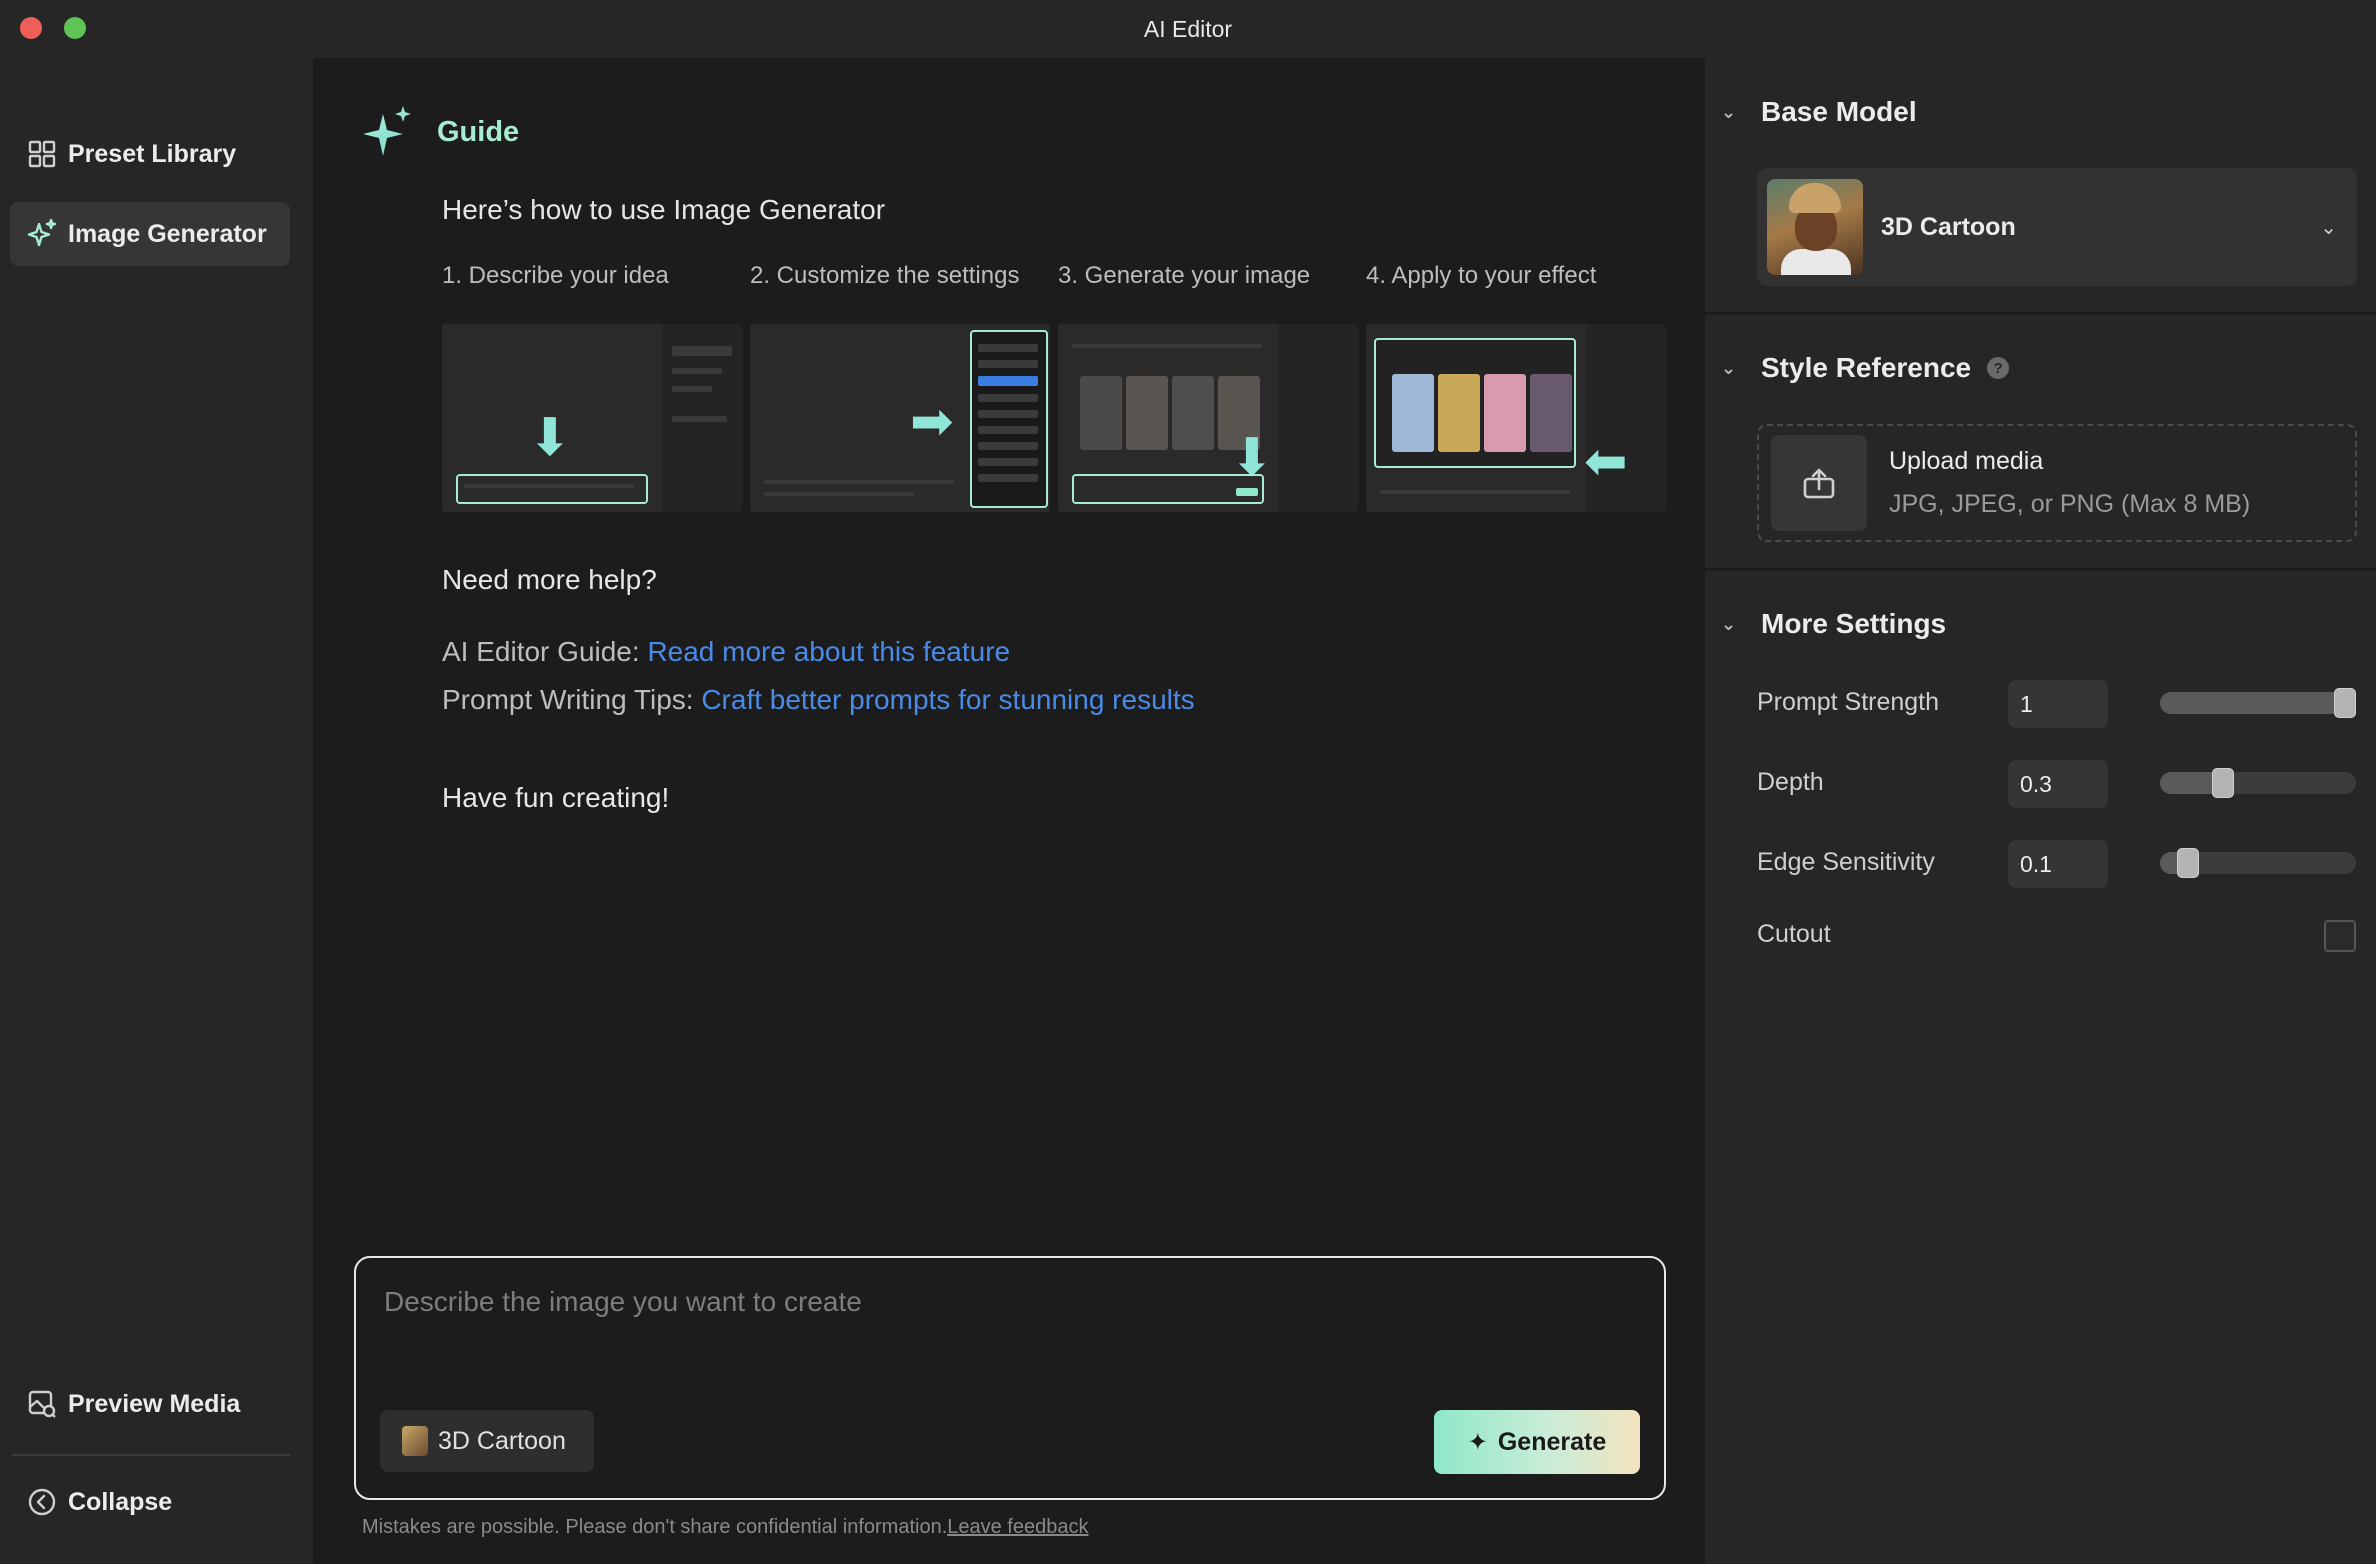 The image size is (2376, 1564). Describe the element at coordinates (1790, 782) in the screenshot. I see `depth-label: Depth` at that location.